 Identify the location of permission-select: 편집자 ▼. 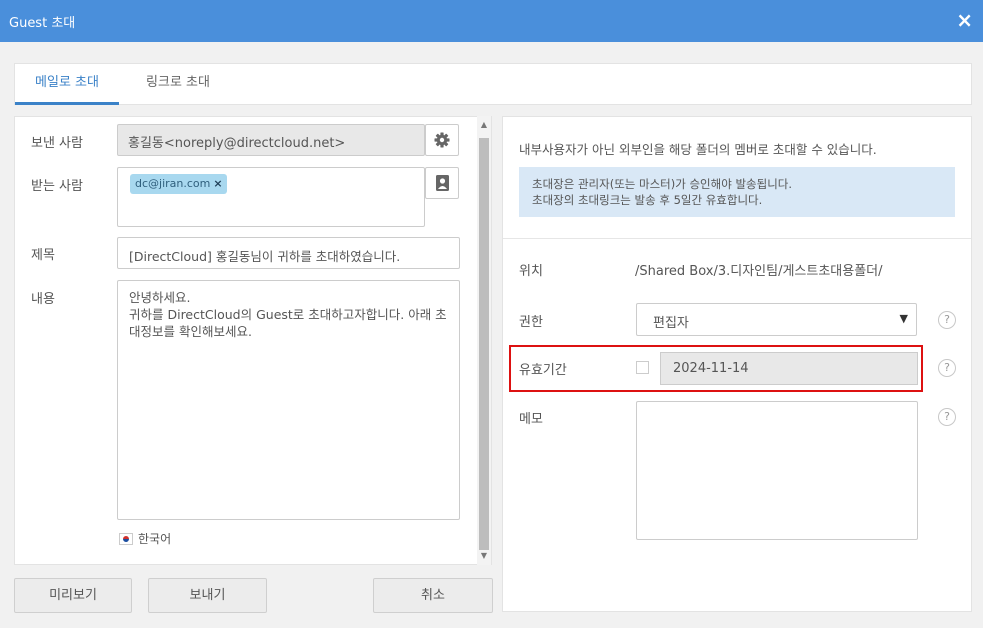
(776, 319).